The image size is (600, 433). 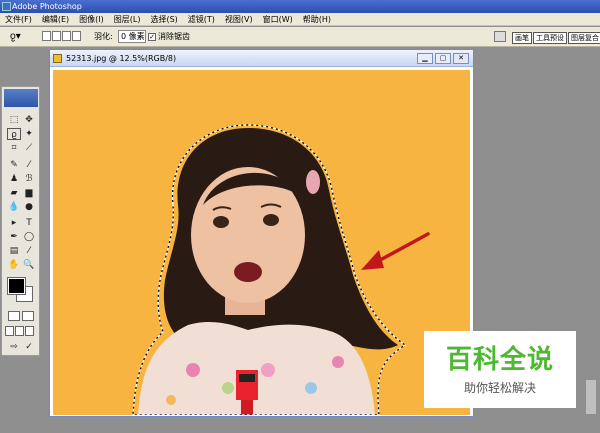 I want to click on watermark-title: 百科全说, so click(x=499, y=360).